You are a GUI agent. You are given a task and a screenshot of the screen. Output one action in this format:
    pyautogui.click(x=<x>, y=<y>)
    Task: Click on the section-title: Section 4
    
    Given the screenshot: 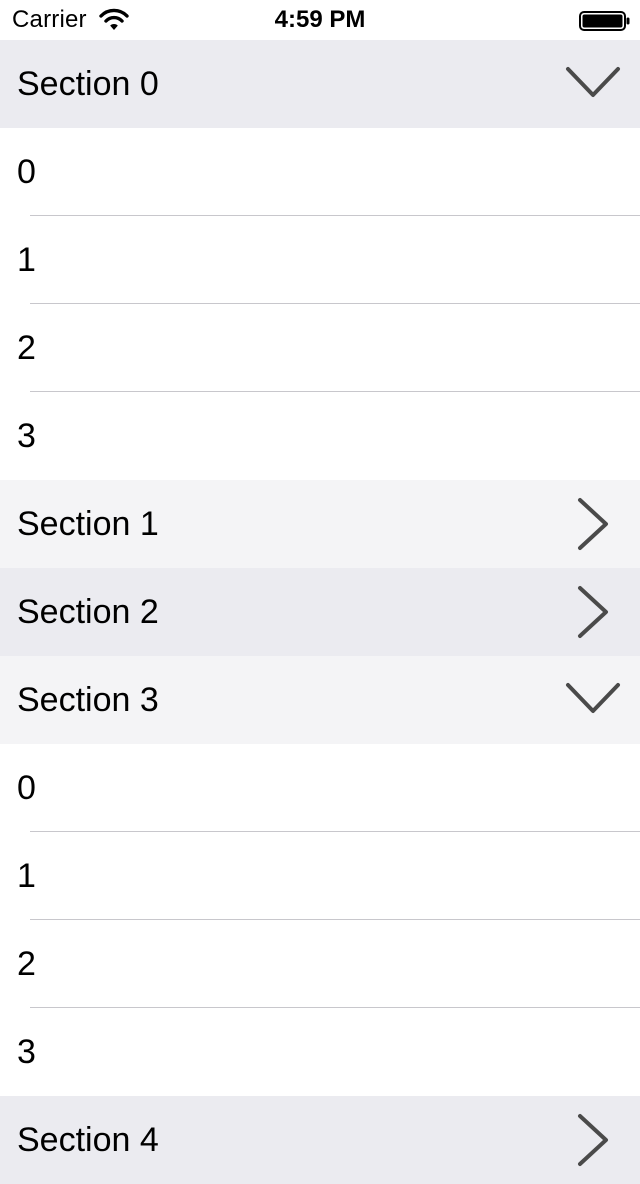 What is the action you would take?
    pyautogui.click(x=88, y=1140)
    